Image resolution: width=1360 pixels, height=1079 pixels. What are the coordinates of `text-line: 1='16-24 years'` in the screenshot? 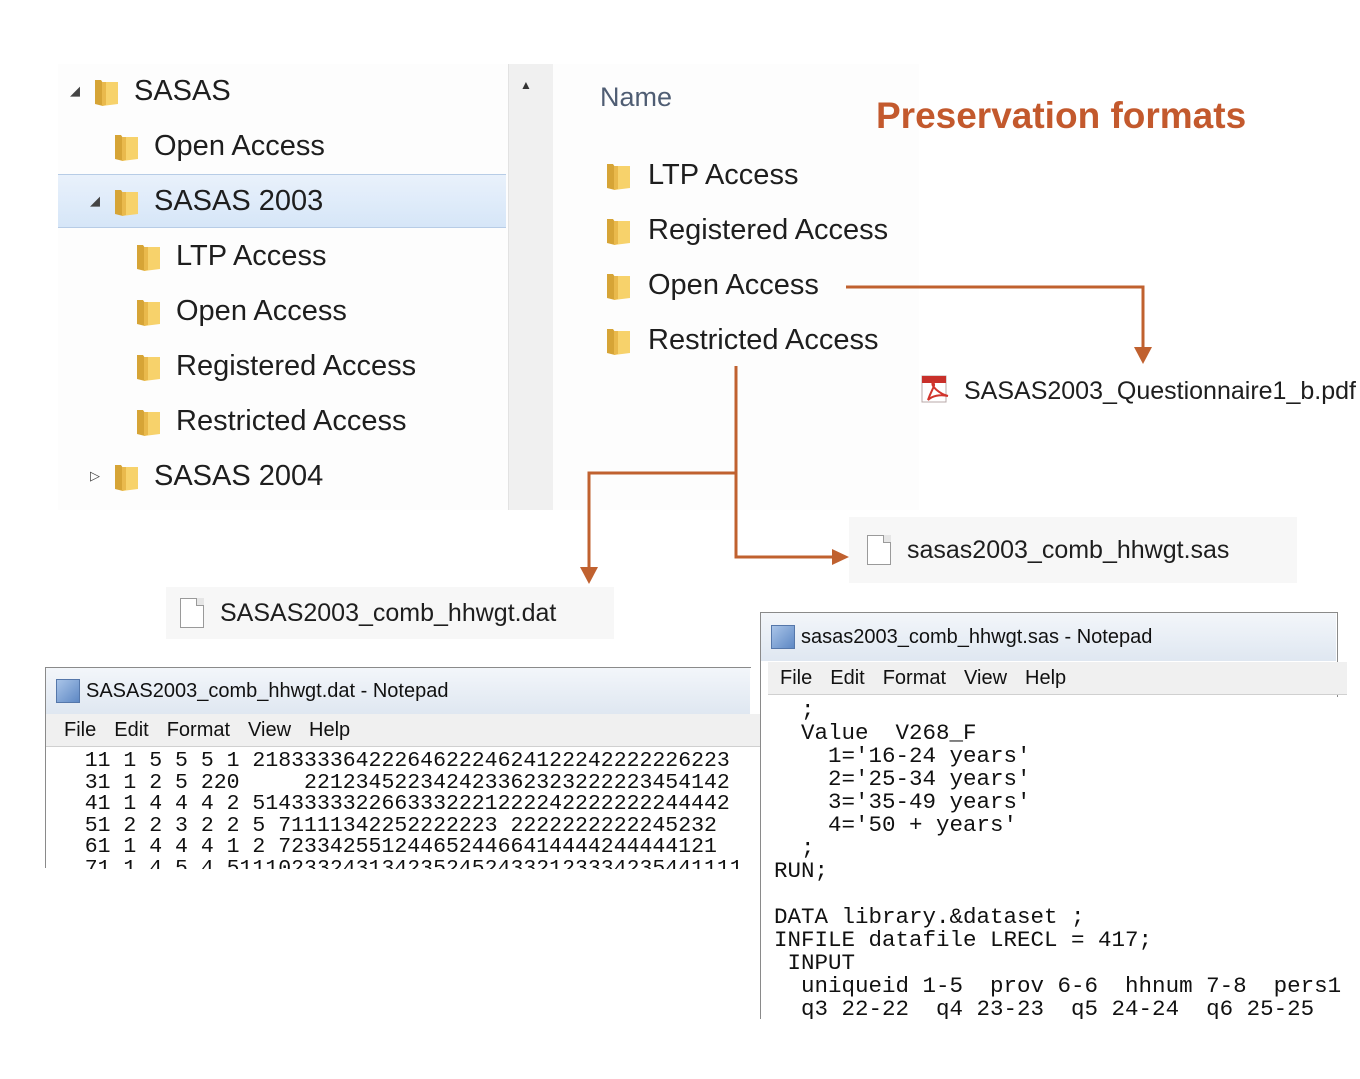 It's located at (902, 756).